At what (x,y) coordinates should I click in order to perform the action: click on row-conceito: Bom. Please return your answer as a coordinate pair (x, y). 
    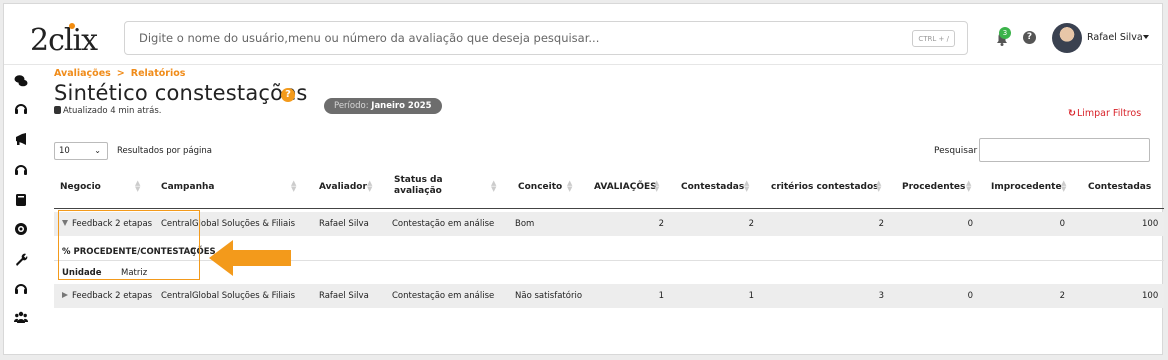
    Looking at the image, I should click on (525, 224).